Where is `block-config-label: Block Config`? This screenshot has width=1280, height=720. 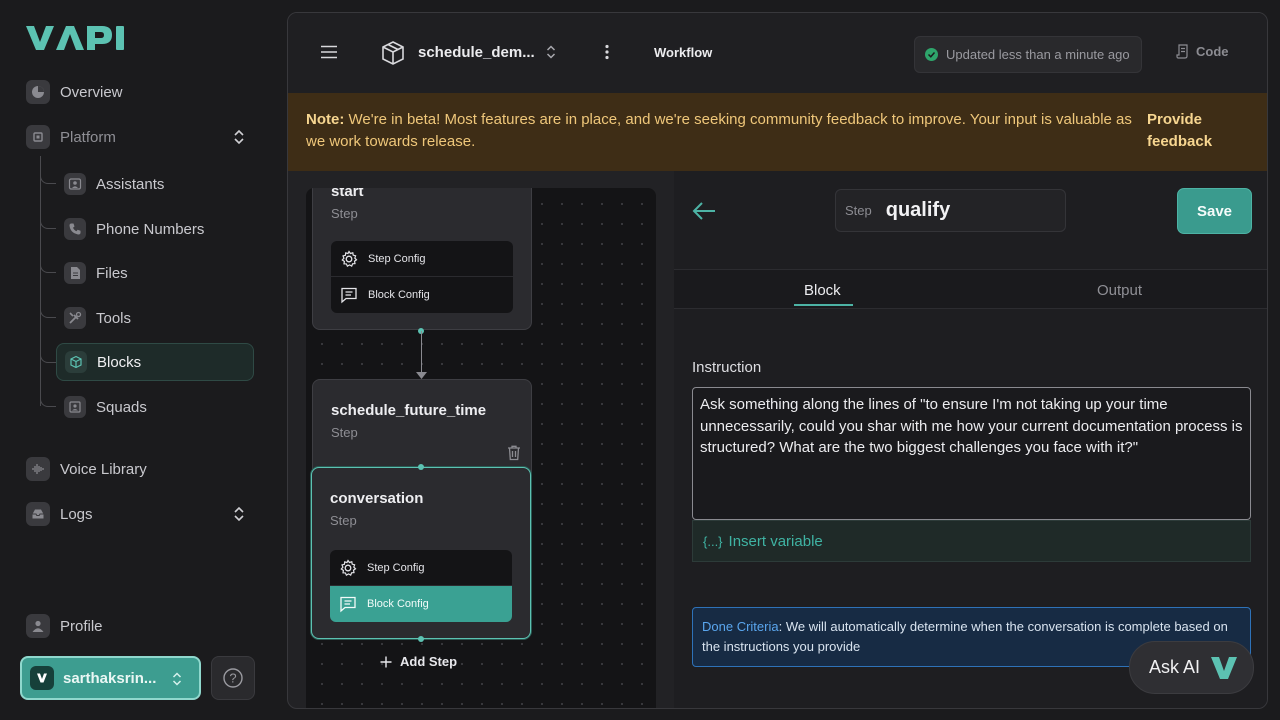
block-config-label: Block Config is located at coordinates (399, 295).